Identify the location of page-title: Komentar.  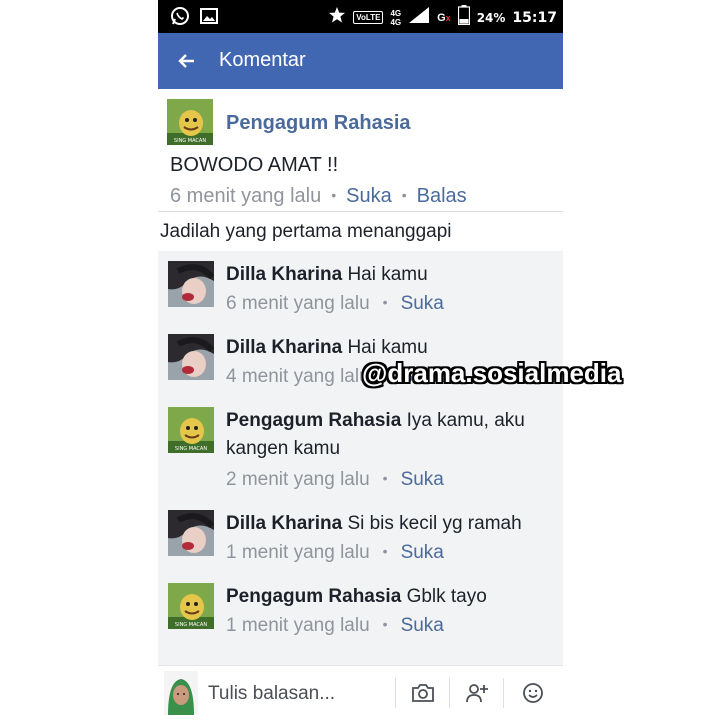
(262, 60).